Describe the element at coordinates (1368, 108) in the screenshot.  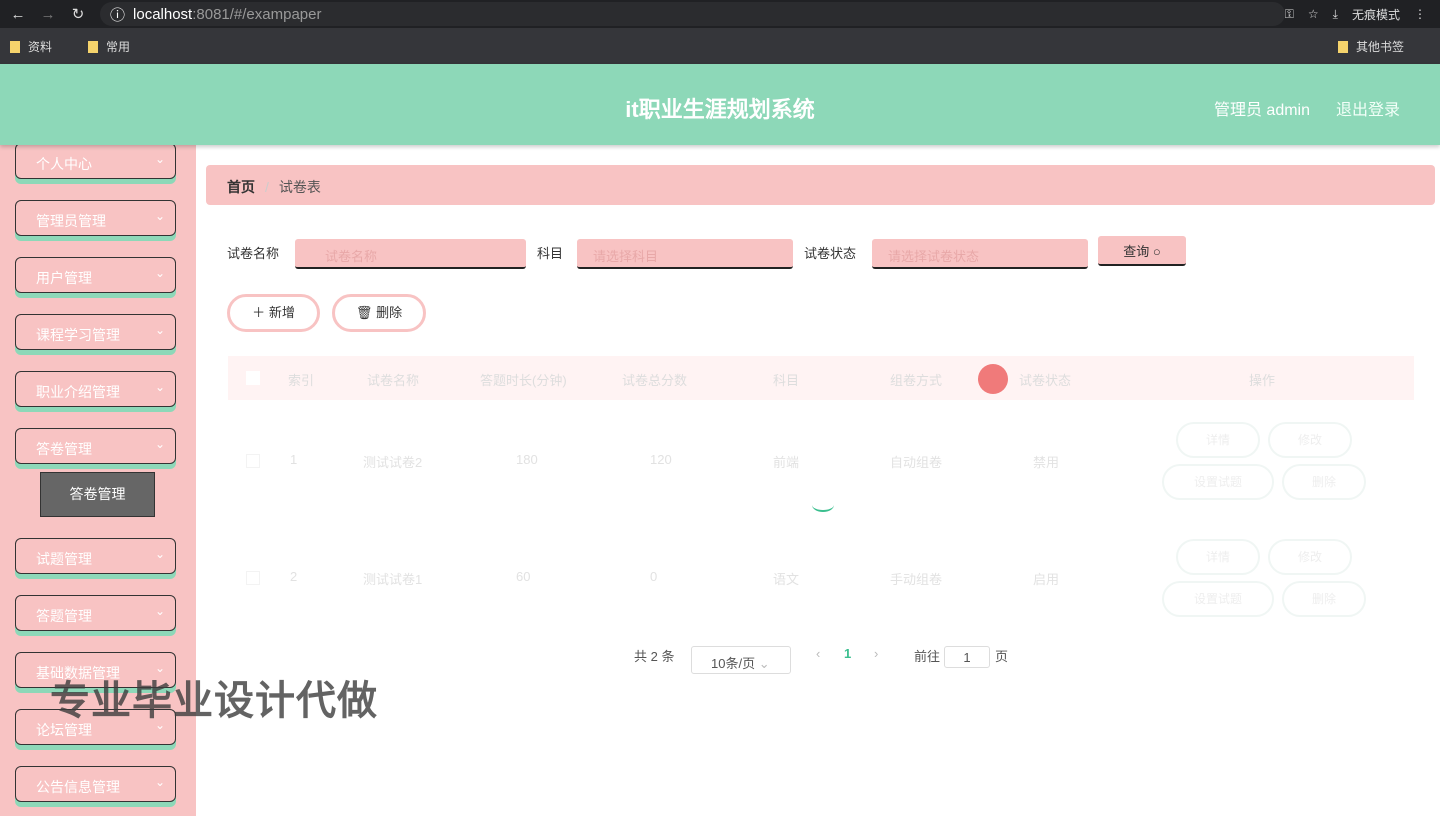
I see `logout-link: 退出登录` at that location.